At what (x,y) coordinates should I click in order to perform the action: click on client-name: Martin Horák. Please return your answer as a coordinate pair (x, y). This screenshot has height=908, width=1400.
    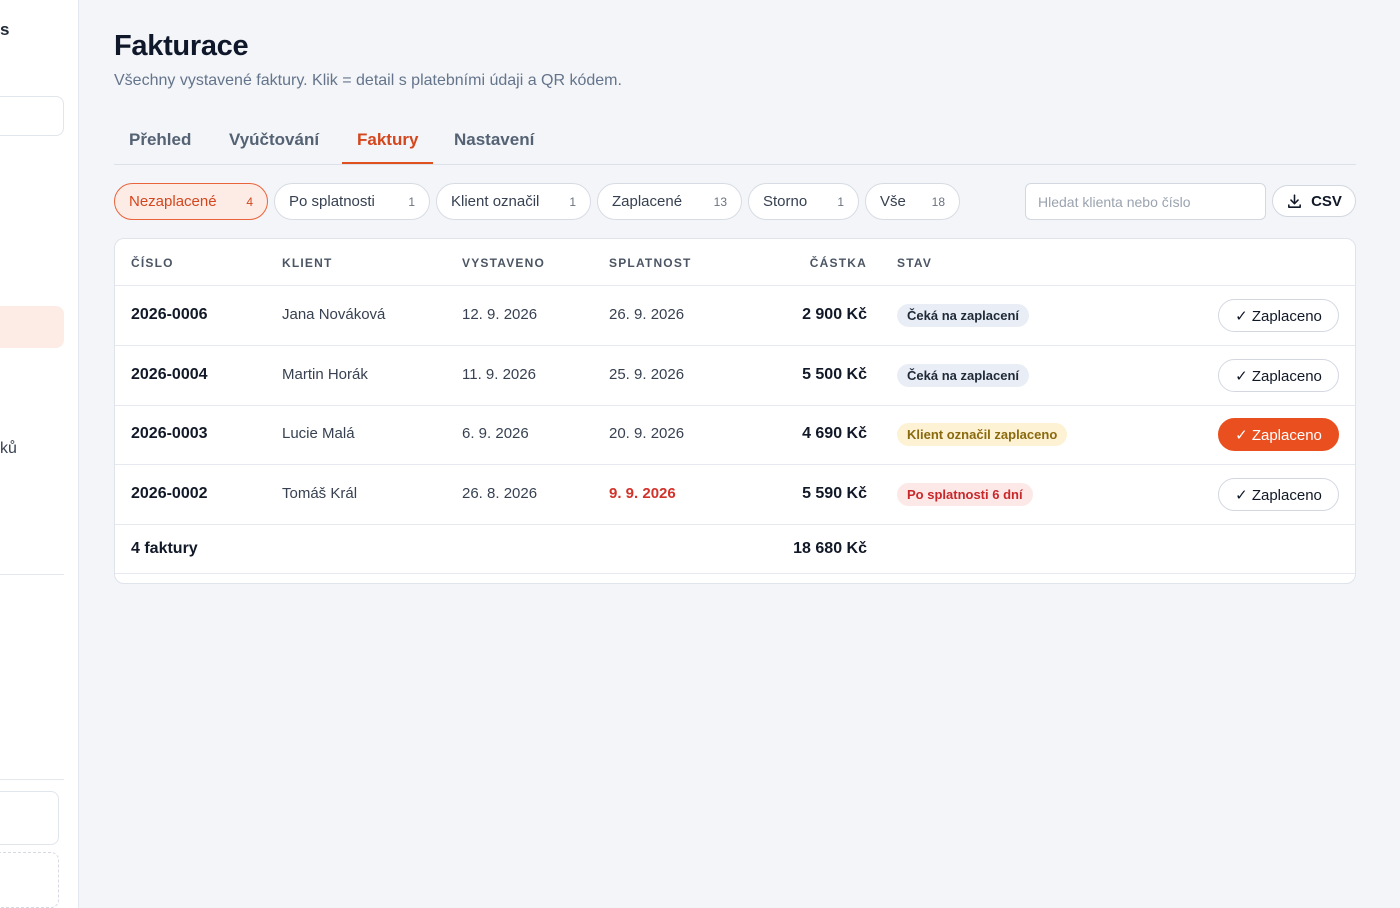
    Looking at the image, I should click on (325, 374).